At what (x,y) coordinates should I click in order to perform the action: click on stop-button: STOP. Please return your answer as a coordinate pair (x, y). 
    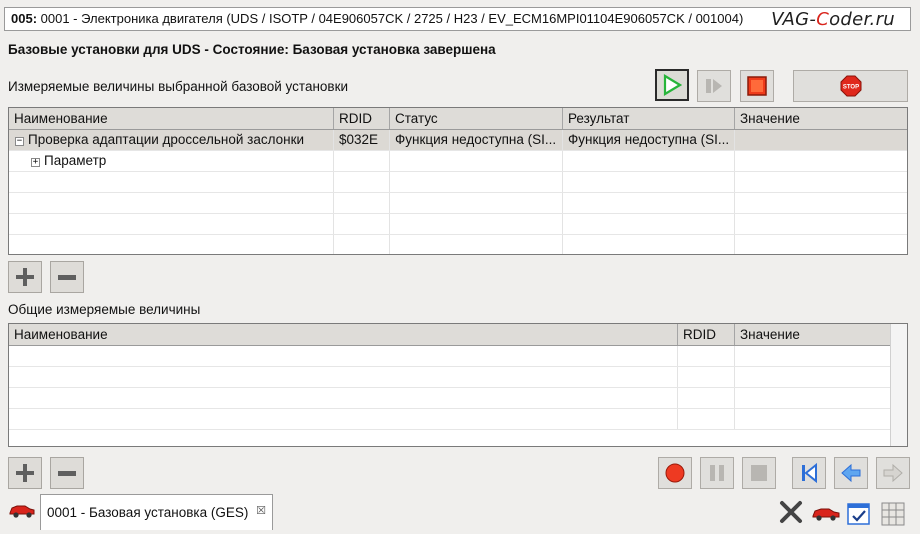
    Looking at the image, I should click on (850, 86).